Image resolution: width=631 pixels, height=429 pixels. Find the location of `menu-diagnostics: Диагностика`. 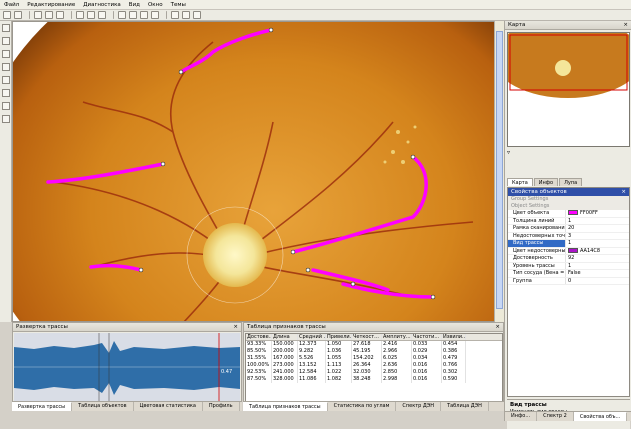

menu-diagnostics: Диагностика is located at coordinates (102, 5).